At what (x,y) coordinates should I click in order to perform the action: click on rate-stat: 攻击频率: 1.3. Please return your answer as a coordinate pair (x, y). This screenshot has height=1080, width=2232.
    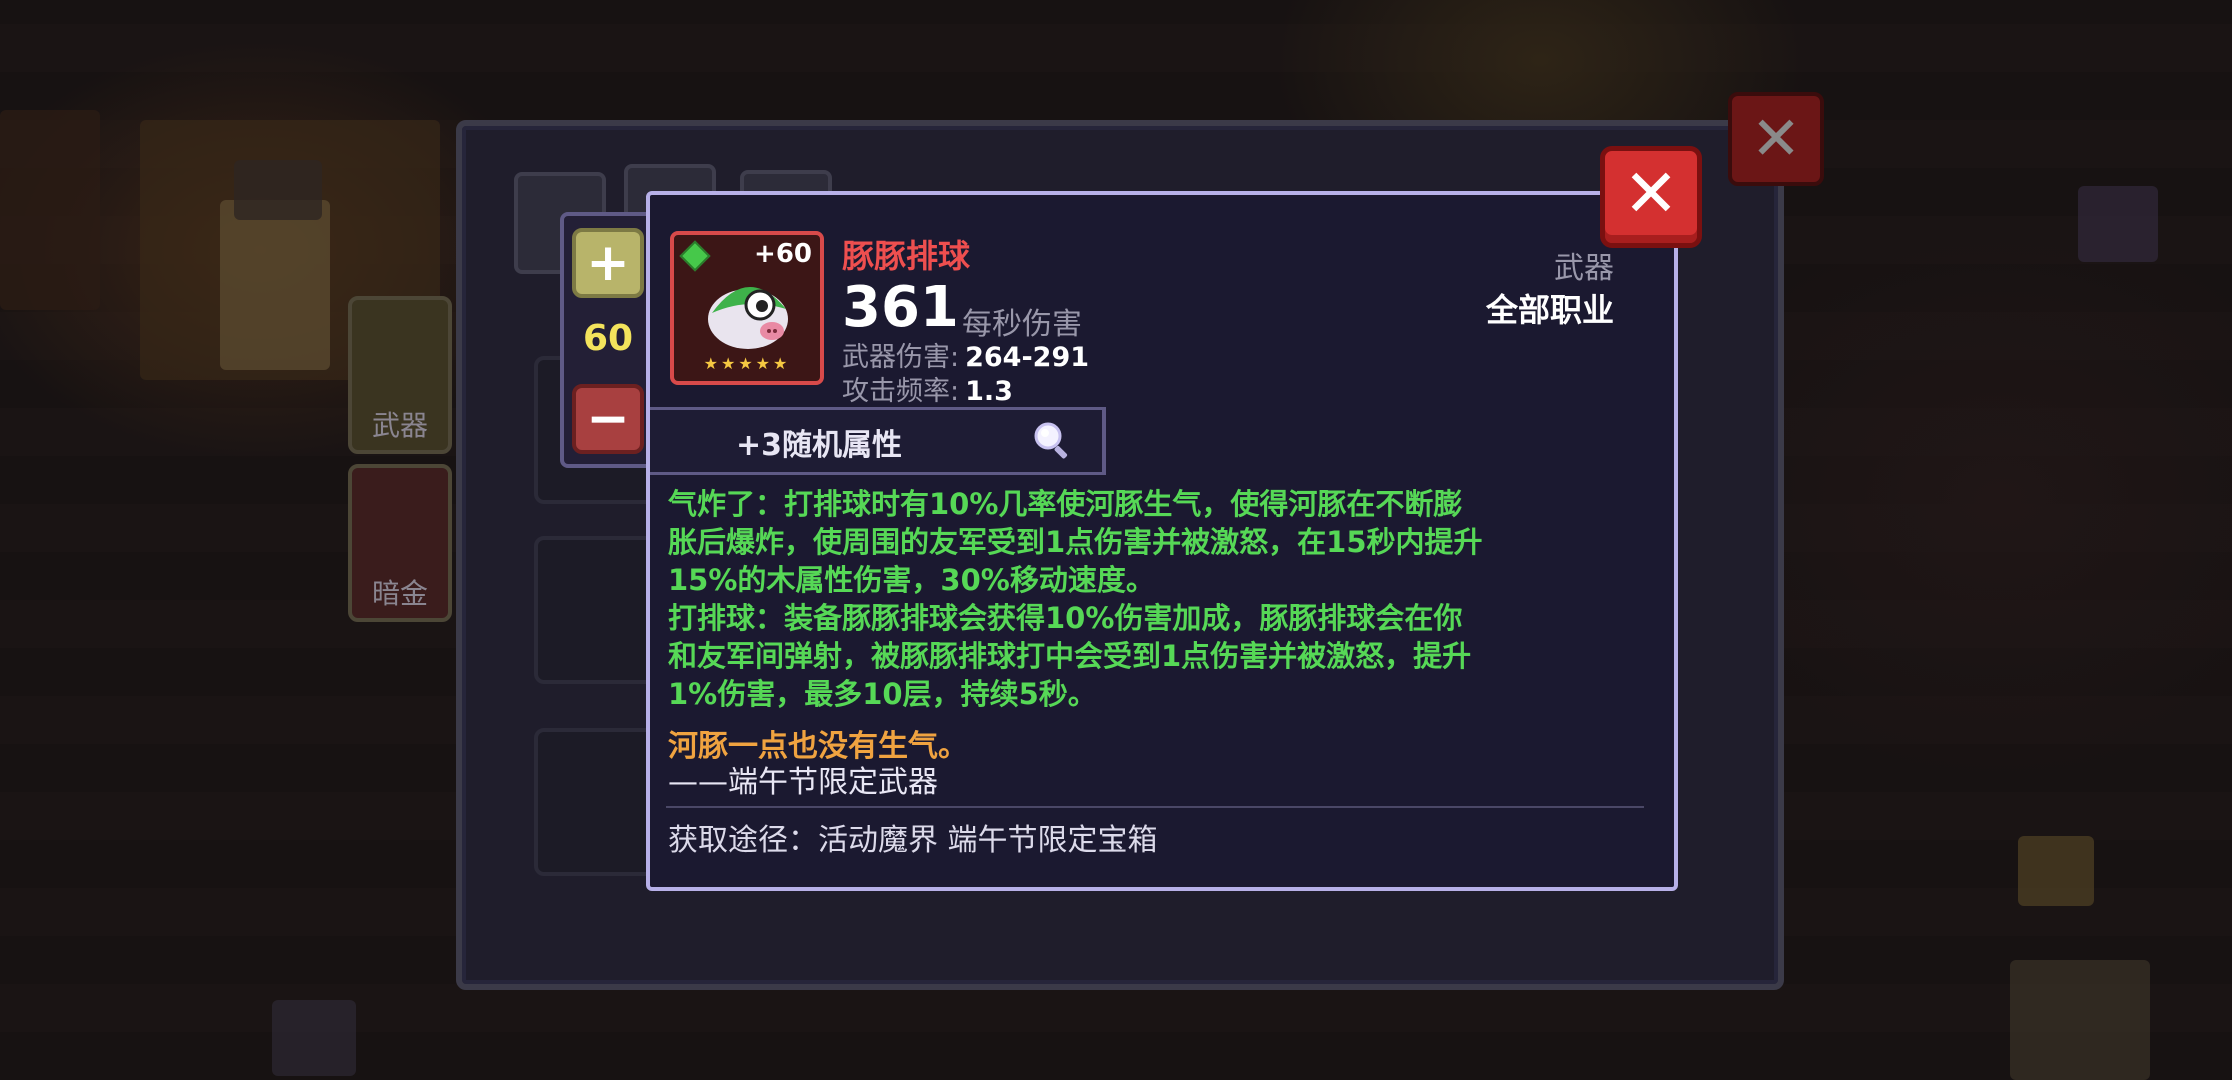
    Looking at the image, I should click on (927, 388).